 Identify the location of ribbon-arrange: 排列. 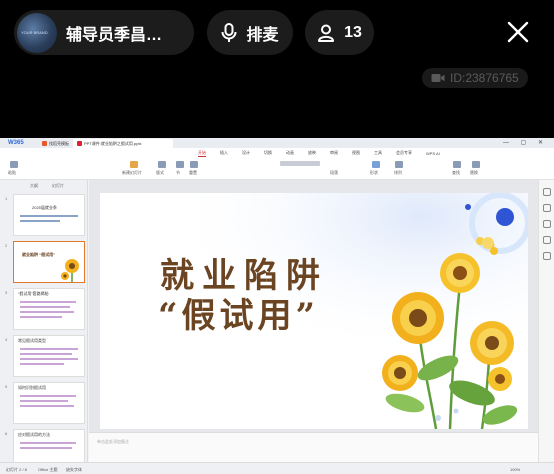
(398, 172).